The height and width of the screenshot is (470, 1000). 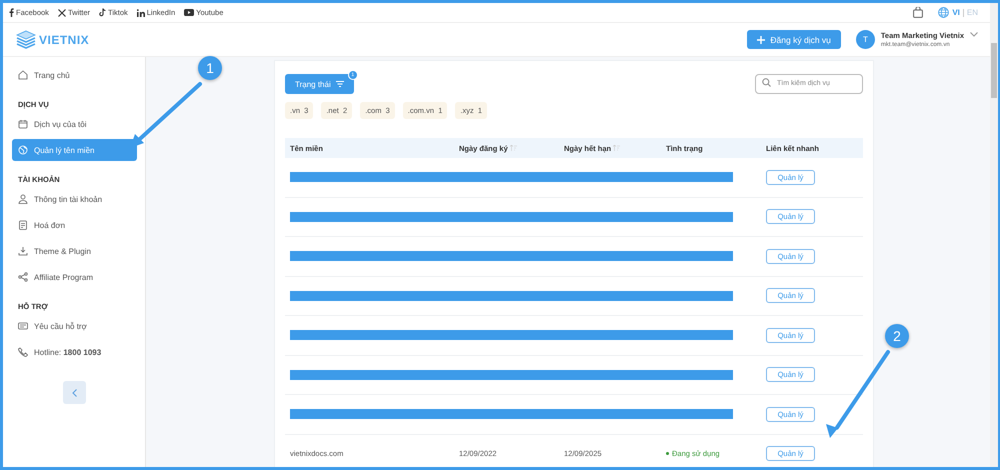 What do you see at coordinates (11, 12) in the screenshot?
I see `facebook-icon` at bounding box center [11, 12].